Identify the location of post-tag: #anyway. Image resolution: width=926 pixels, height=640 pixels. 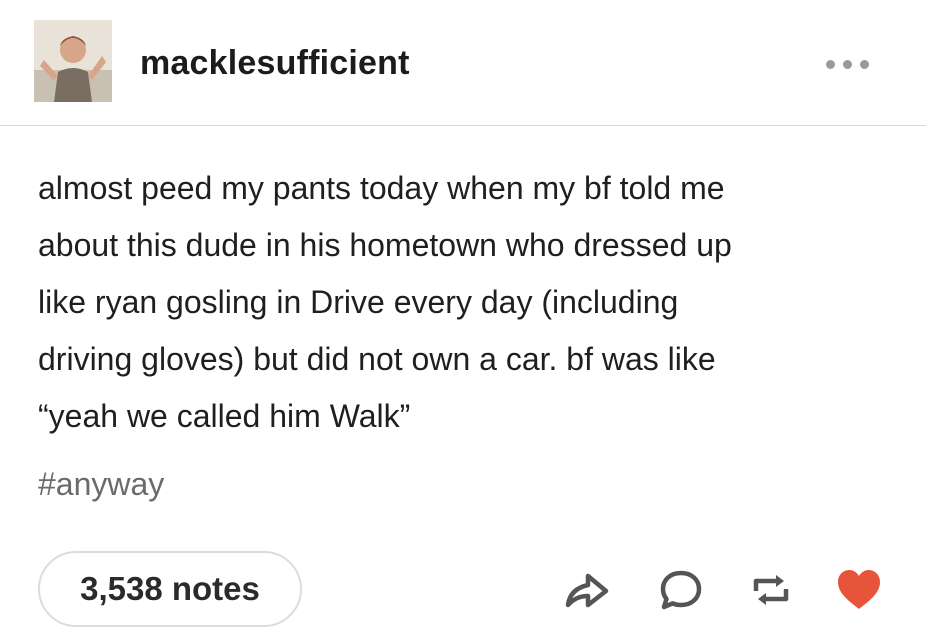
(101, 484).